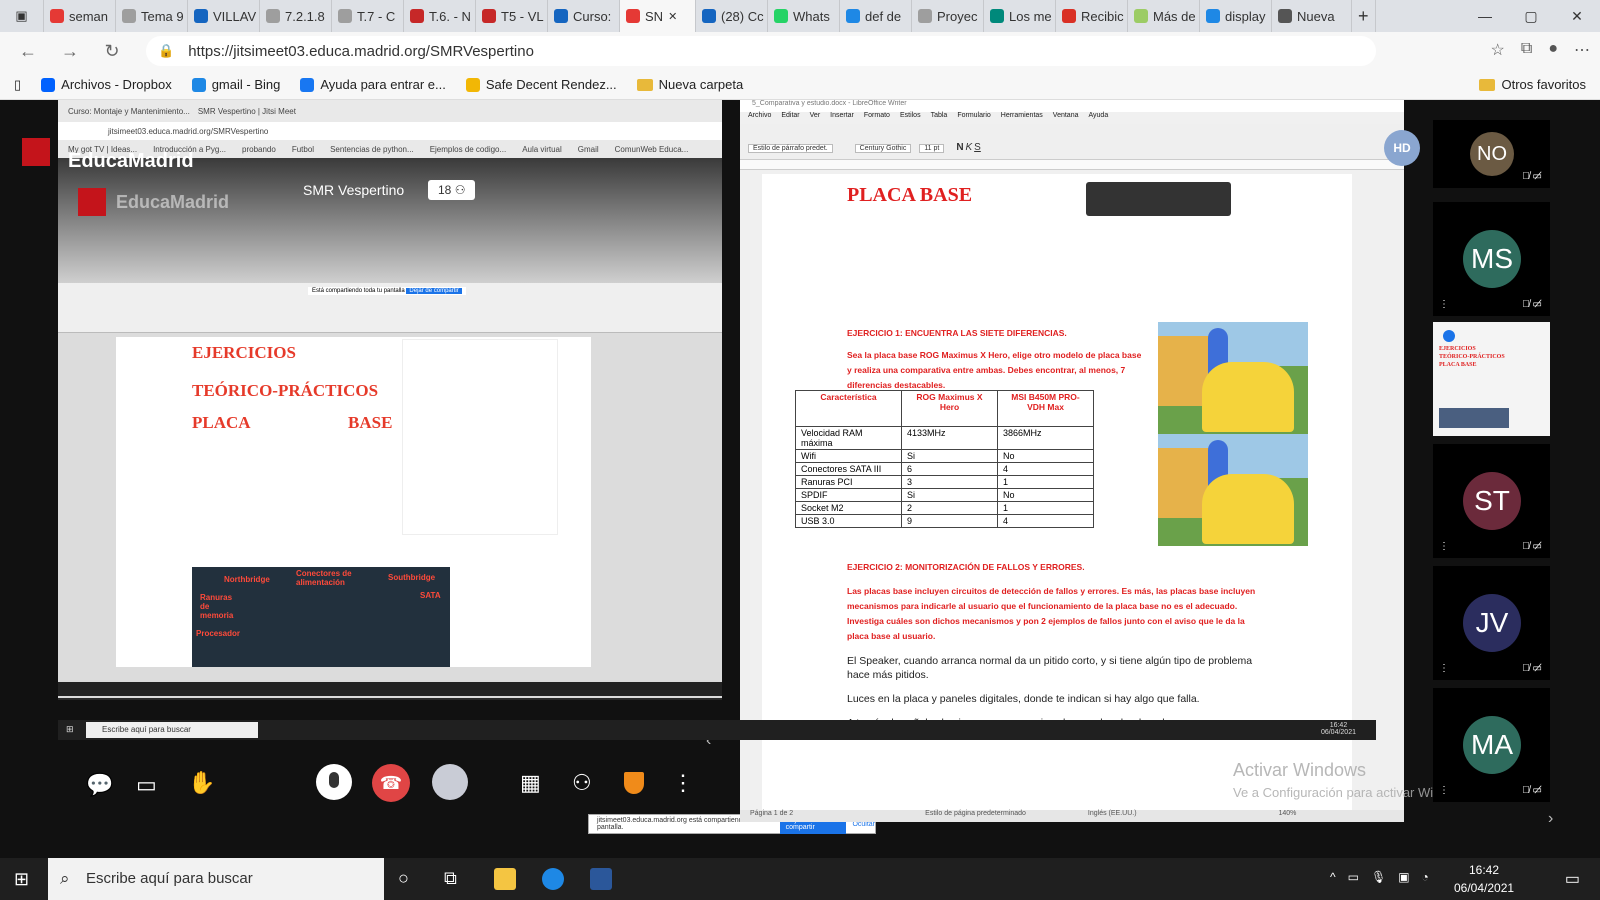 This screenshot has width=1600, height=900. What do you see at coordinates (17, 85) in the screenshot?
I see `reading-list-icon: ▯` at bounding box center [17, 85].